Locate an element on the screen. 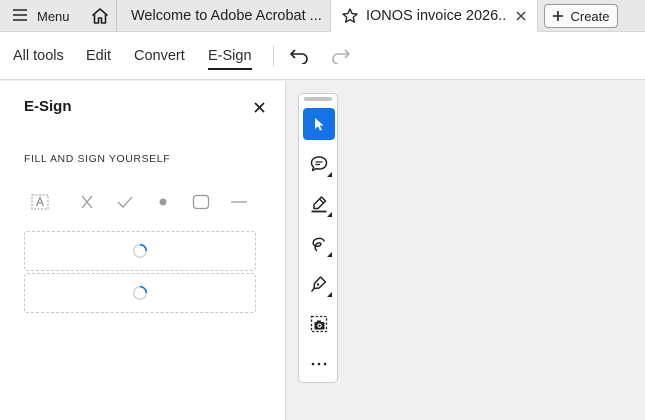 Image resolution: width=645 pixels, height=420 pixels. main-toolbar: All tools Edit Convert E-Sign is located at coordinates (322, 56).